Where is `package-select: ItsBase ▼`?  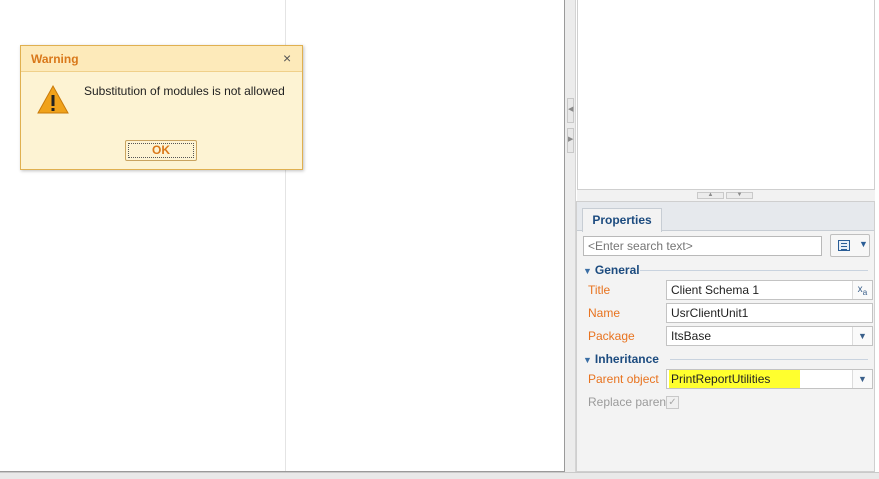 package-select: ItsBase ▼ is located at coordinates (769, 336).